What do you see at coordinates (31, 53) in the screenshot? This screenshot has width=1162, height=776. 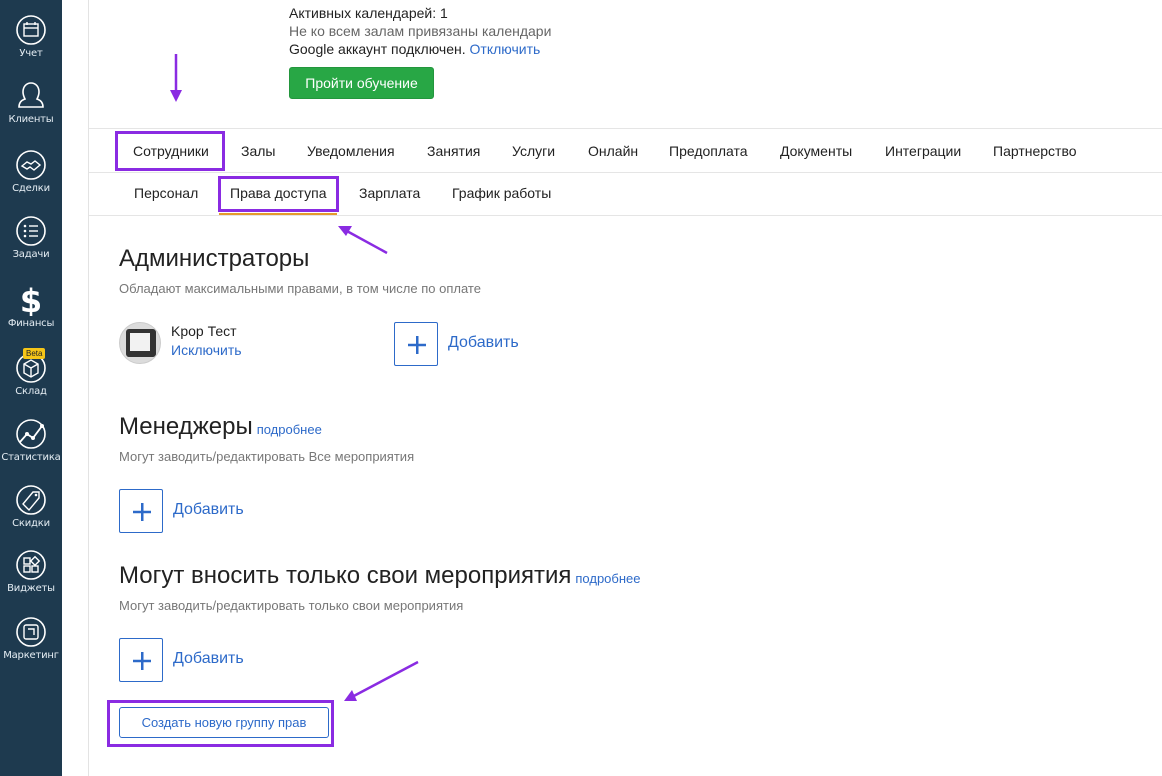 I see `sidebar-item-label: Учет` at bounding box center [31, 53].